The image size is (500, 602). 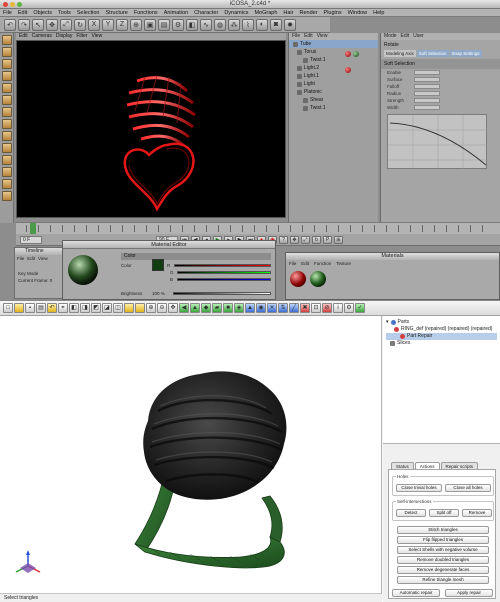 What do you see at coordinates (333, 12) in the screenshot?
I see `menu-item-13: Plugins` at bounding box center [333, 12].